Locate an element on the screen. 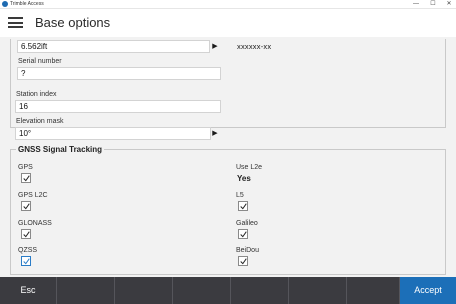 The image size is (456, 304). serial-number-label: Serial number is located at coordinates (40, 61).